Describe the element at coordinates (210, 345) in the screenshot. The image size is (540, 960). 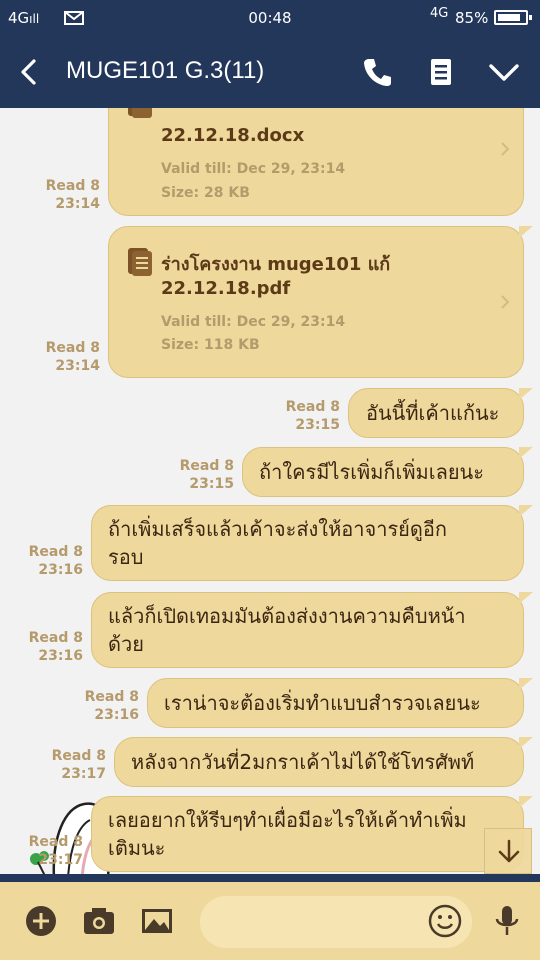
I see `file-size: Size: 118 KB` at that location.